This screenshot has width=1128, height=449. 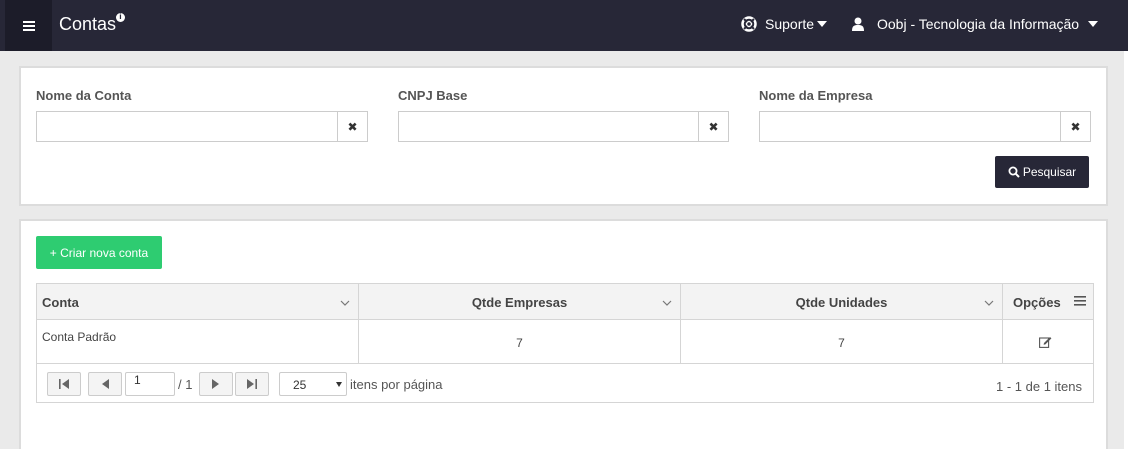 I want to click on last-page-button, so click(x=252, y=384).